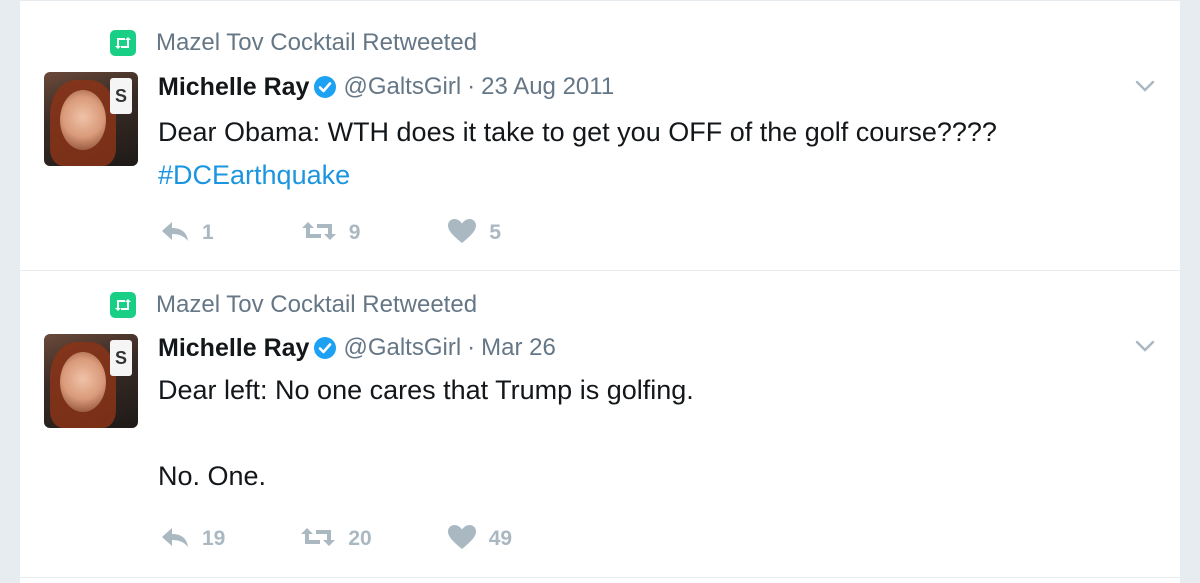 This screenshot has width=1200, height=583. What do you see at coordinates (479, 539) in the screenshot?
I see `like-action: 49` at bounding box center [479, 539].